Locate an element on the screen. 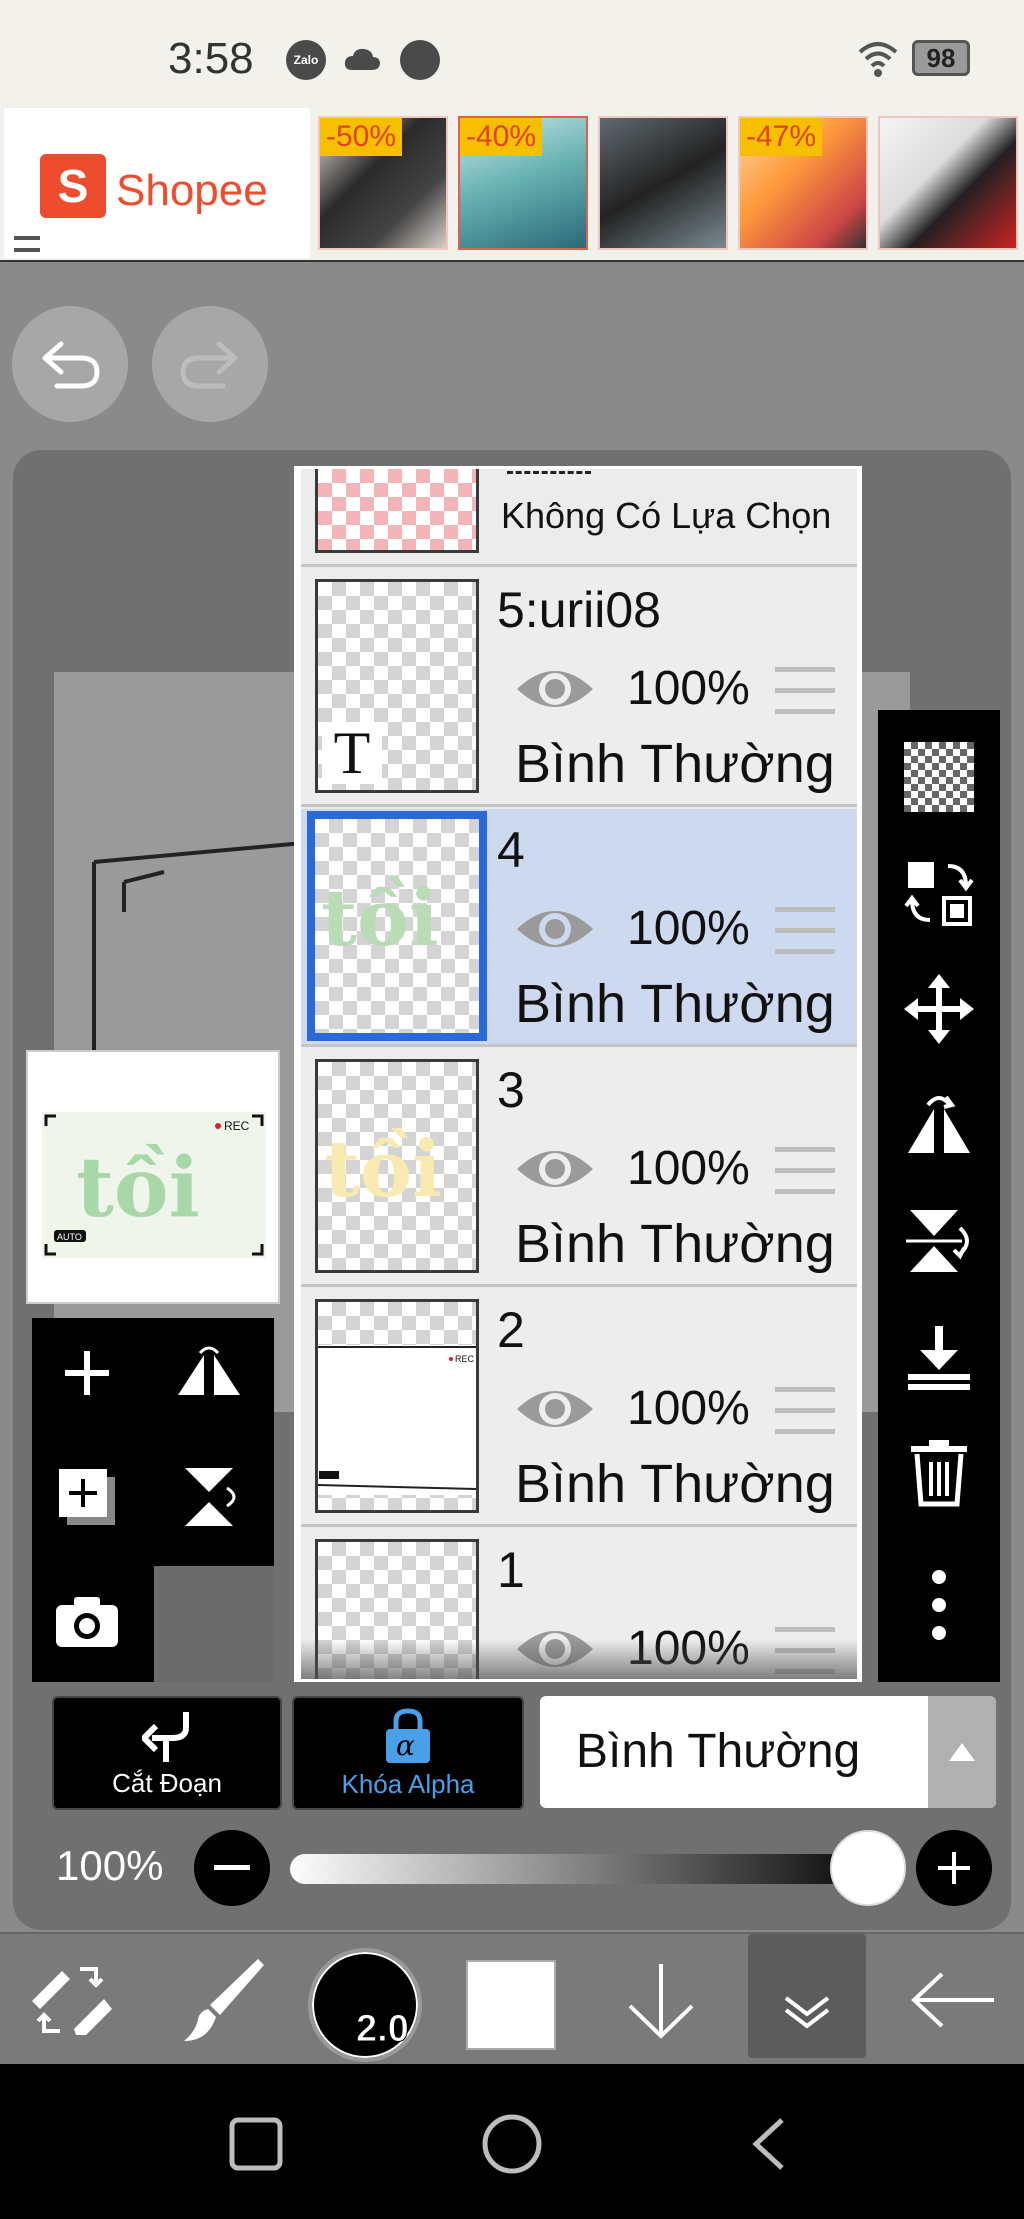 The width and height of the screenshot is (1024, 2219). arrow-left-icon is located at coordinates (952, 2000).